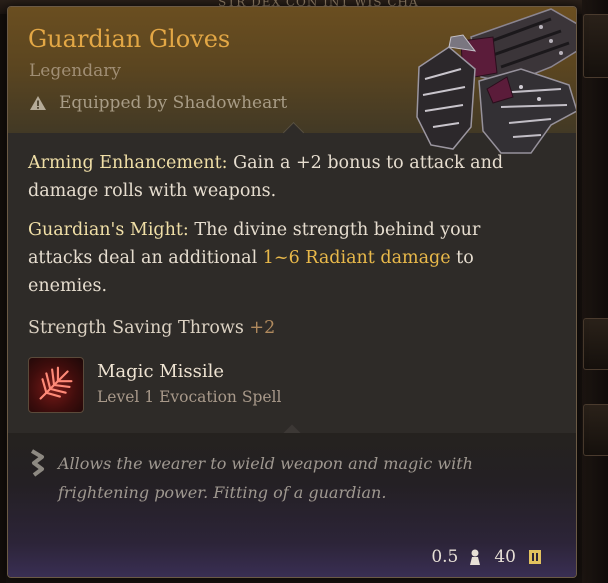 This screenshot has width=608, height=583. I want to click on saving-throw-row: Strength Saving Throws +2, so click(288, 328).